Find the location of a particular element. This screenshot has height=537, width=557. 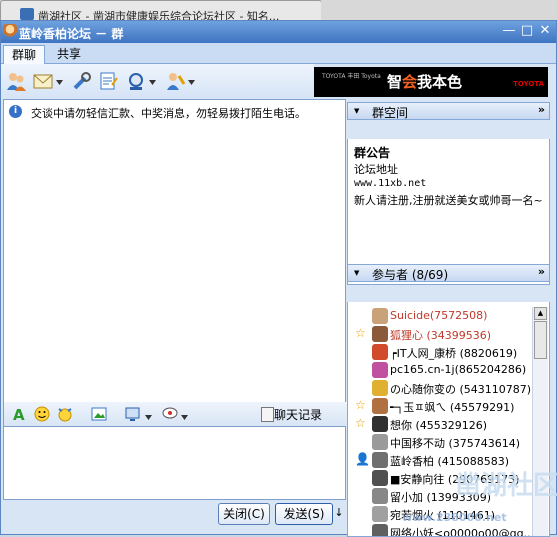

mail-icon is located at coordinates (43, 81).